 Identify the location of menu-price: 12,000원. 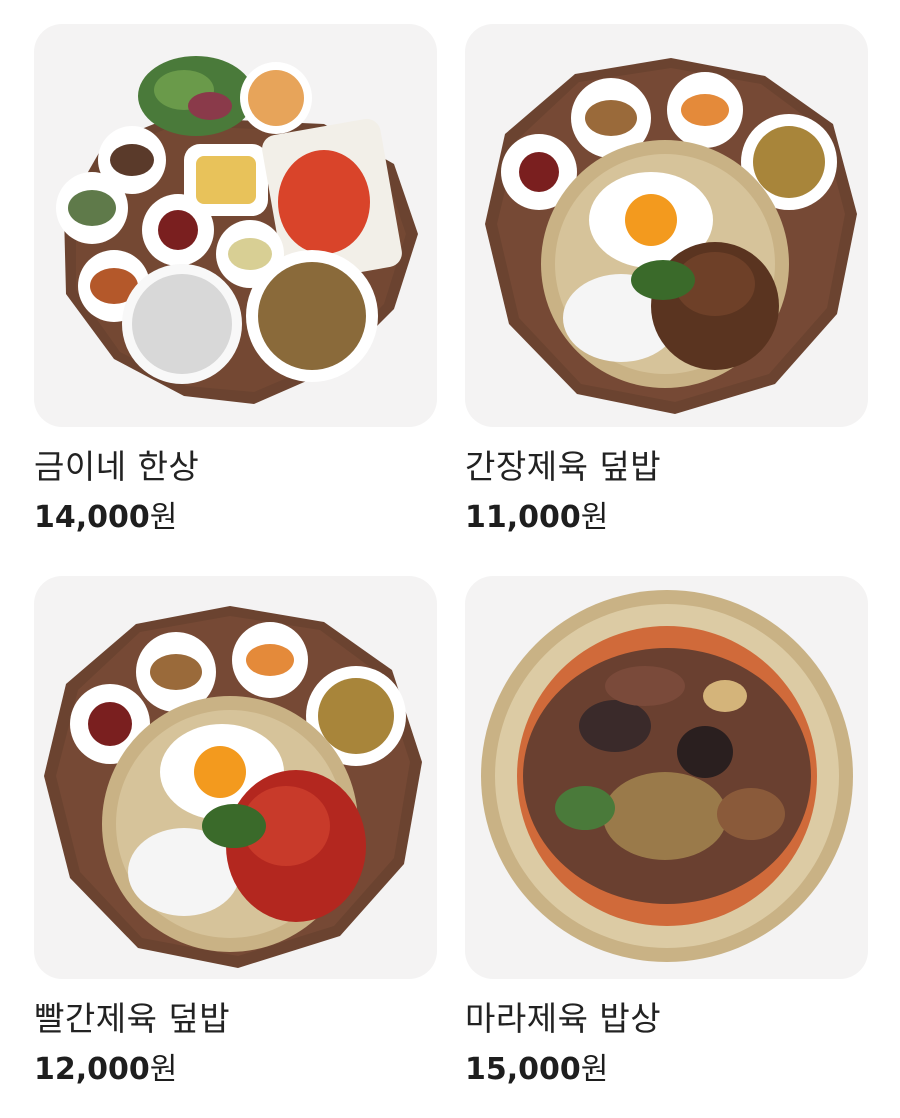
(105, 1070).